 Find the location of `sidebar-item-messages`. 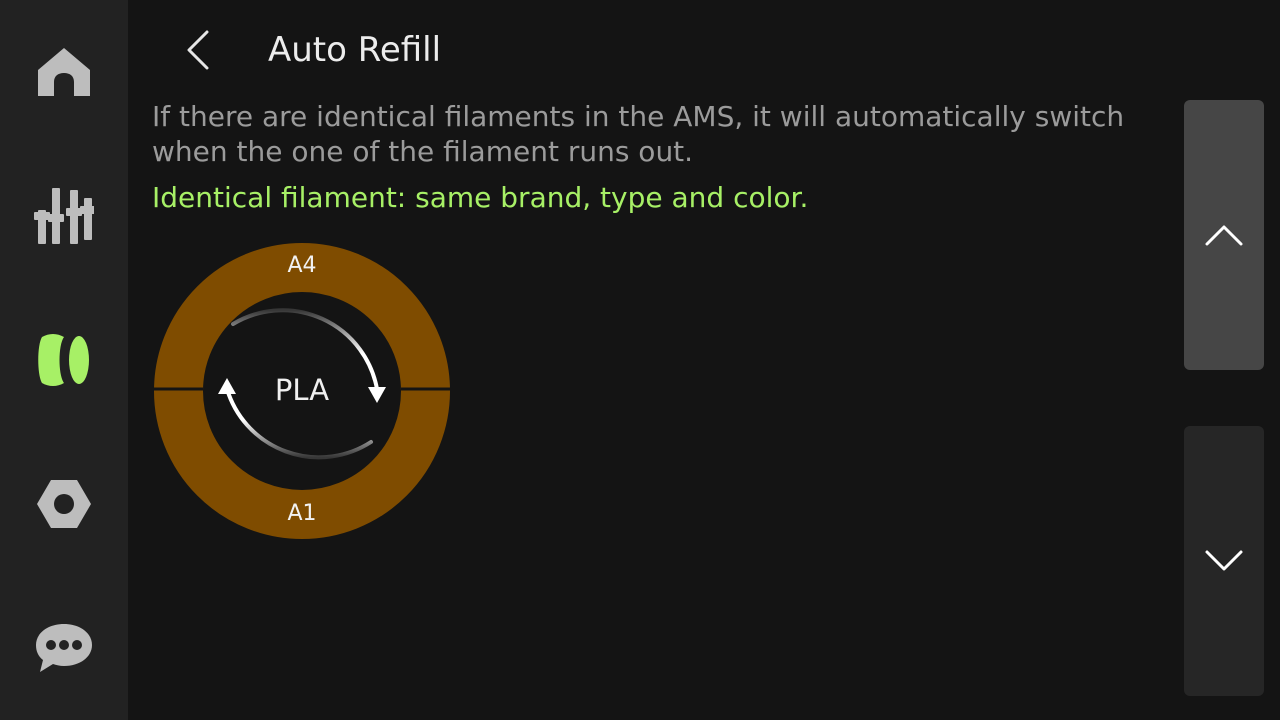

sidebar-item-messages is located at coordinates (64, 648).